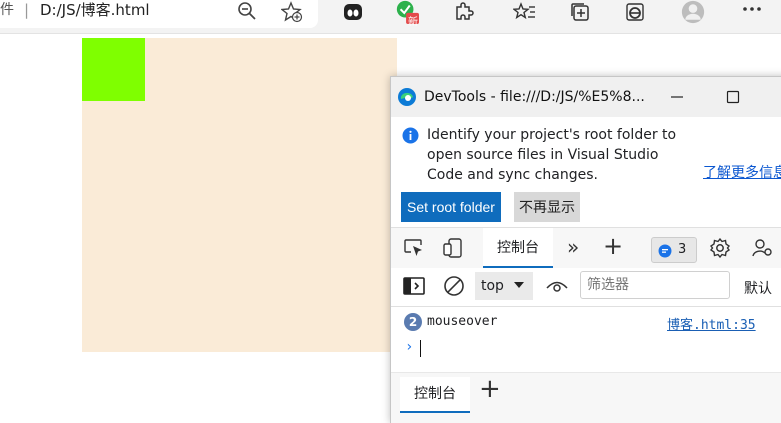  Describe the element at coordinates (655, 285) in the screenshot. I see `filter-input` at that location.